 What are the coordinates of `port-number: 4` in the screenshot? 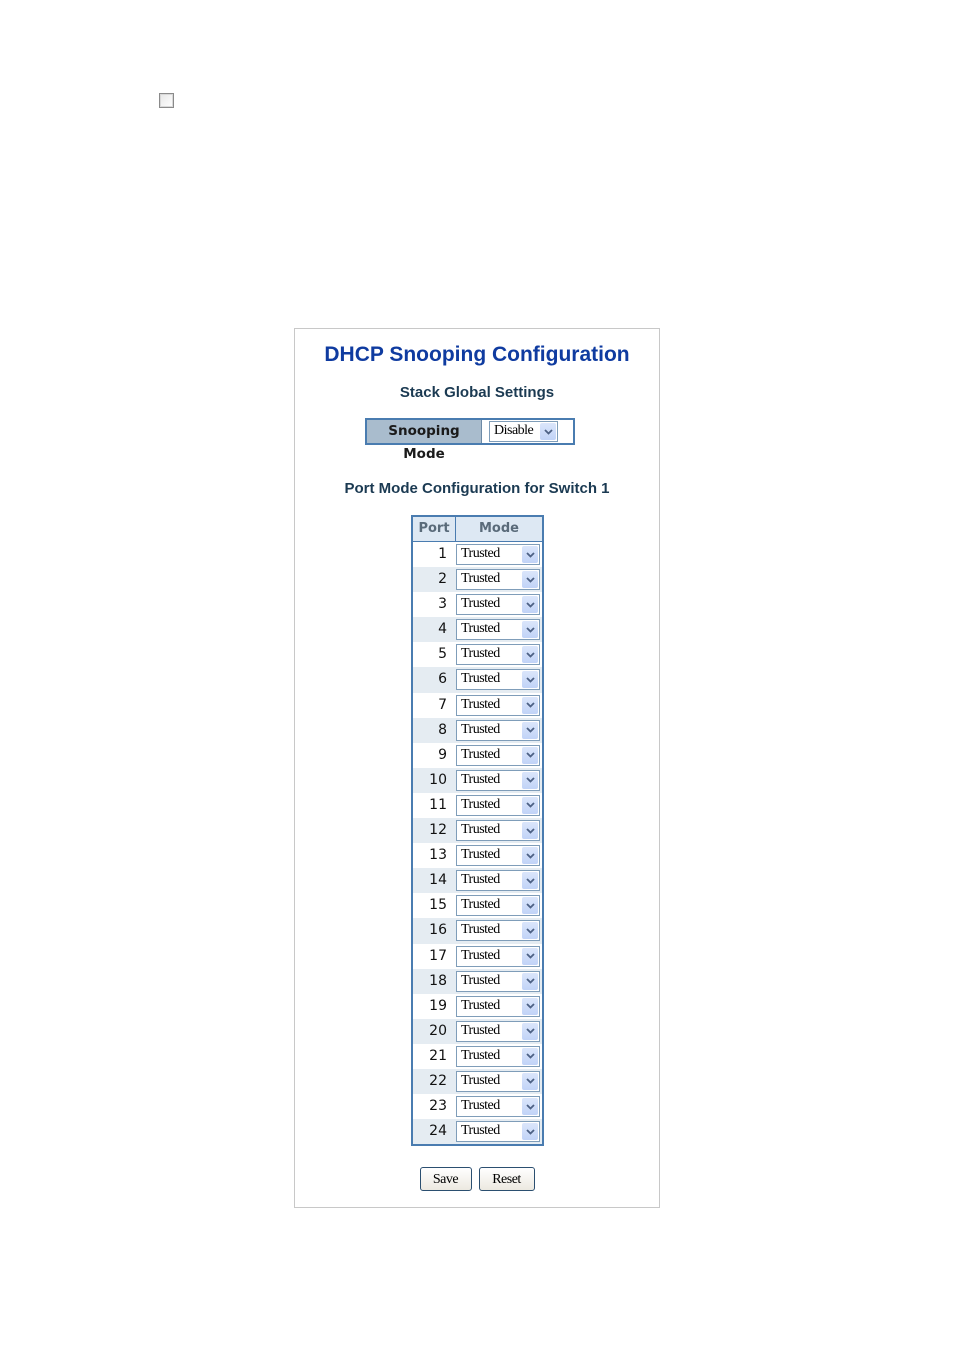 It's located at (442, 629).